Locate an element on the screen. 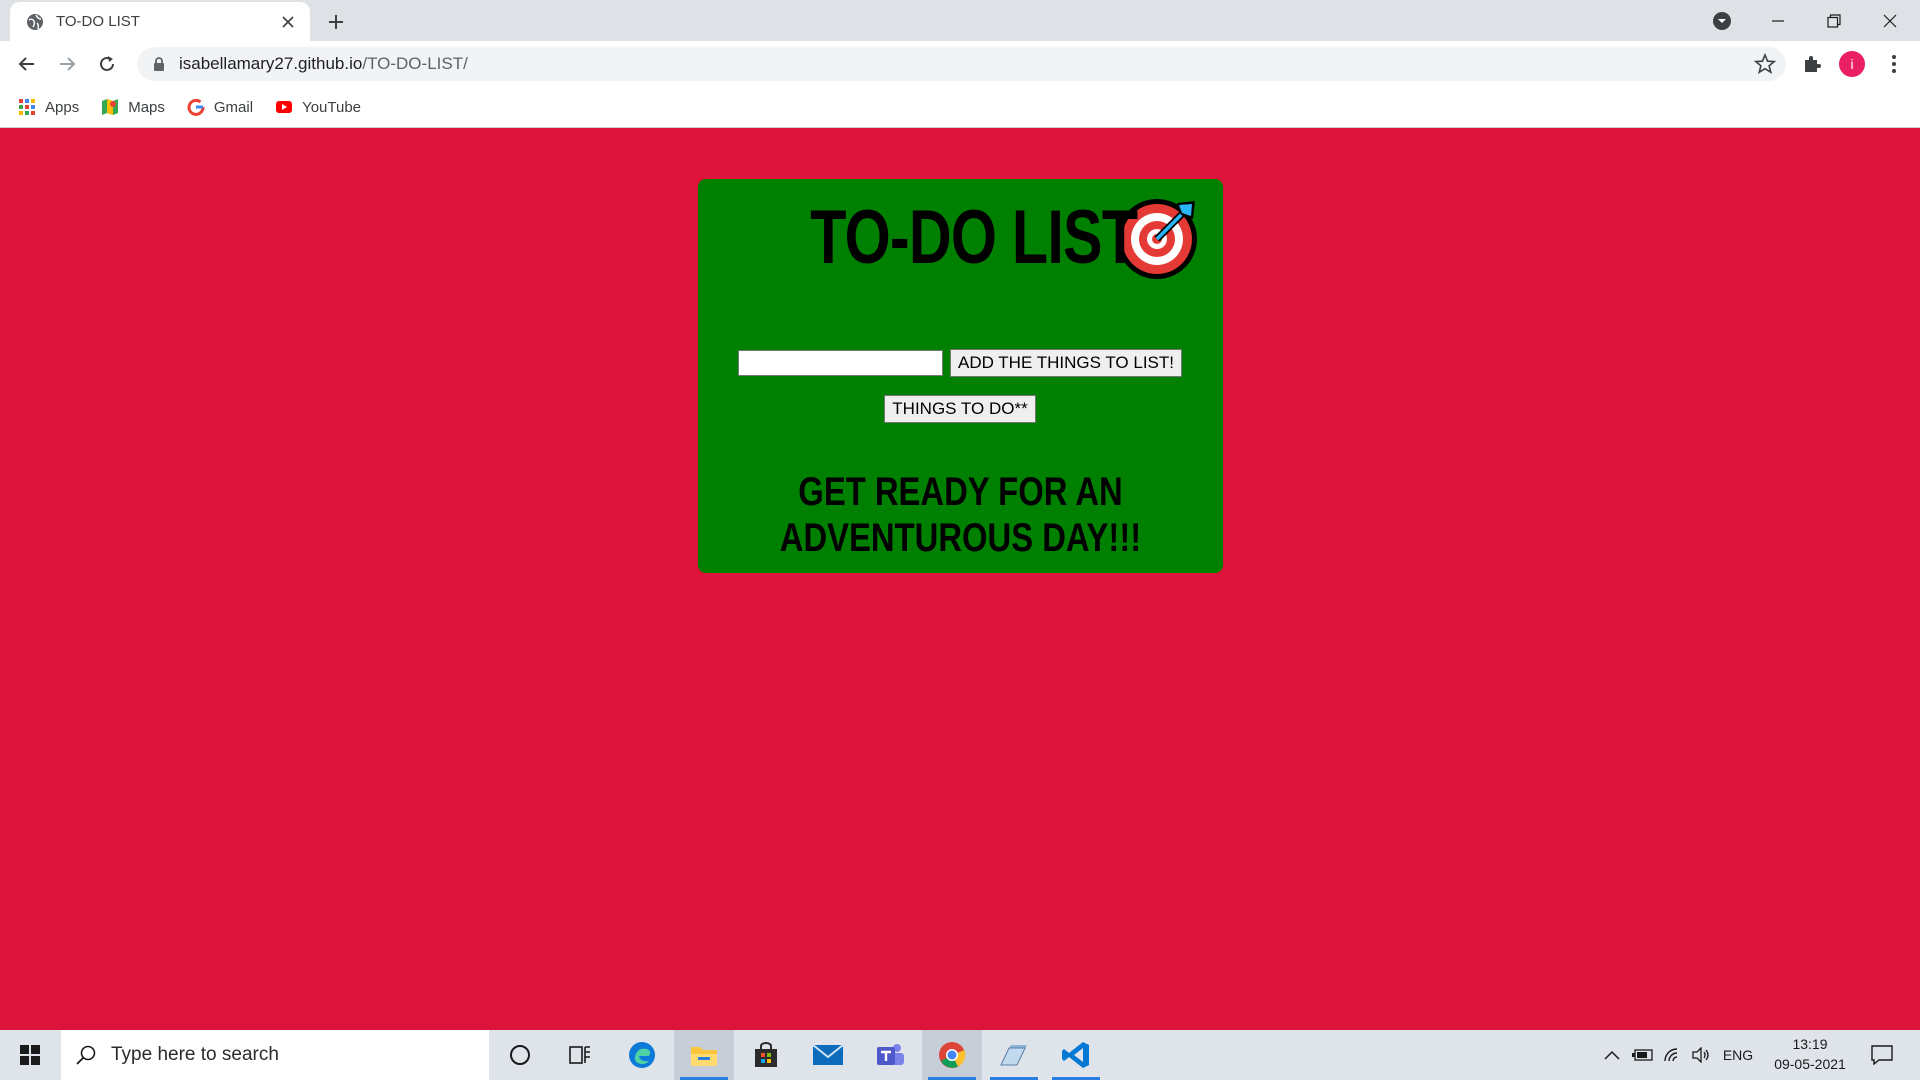 The height and width of the screenshot is (1080, 1920). edge-icon is located at coordinates (642, 1055).